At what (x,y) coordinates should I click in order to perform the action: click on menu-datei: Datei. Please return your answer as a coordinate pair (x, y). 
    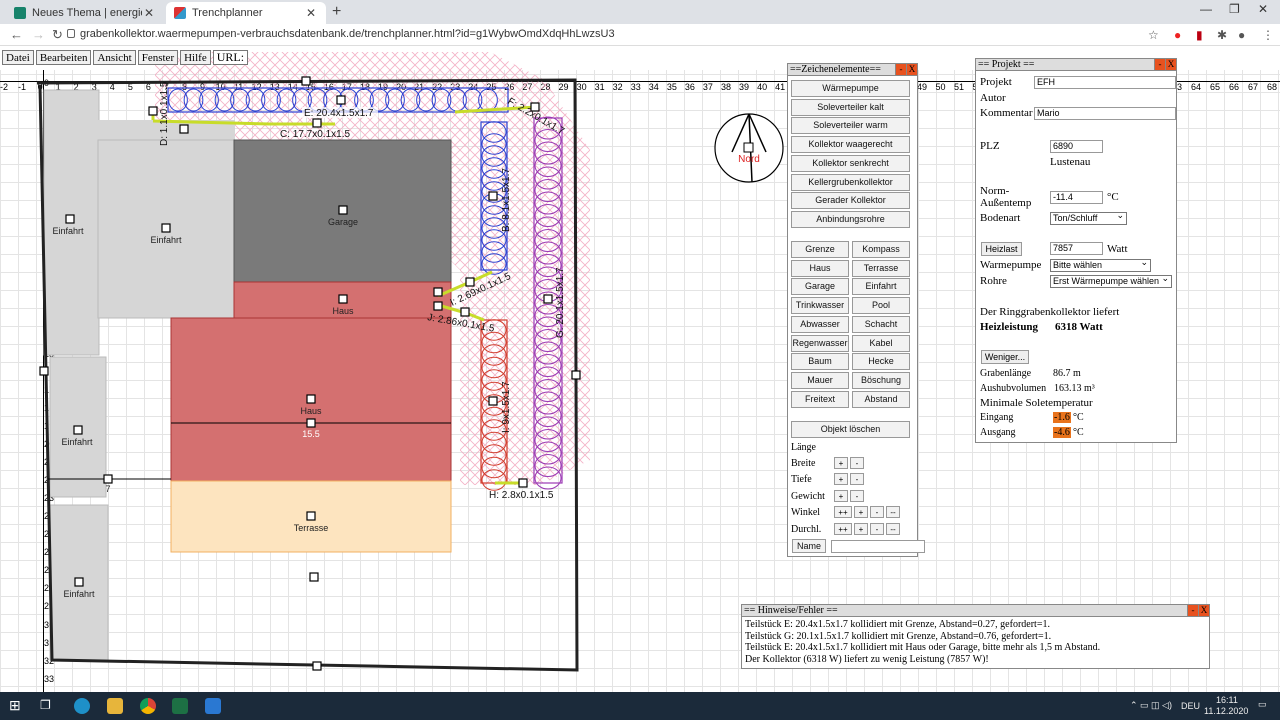
    Looking at the image, I should click on (18, 57).